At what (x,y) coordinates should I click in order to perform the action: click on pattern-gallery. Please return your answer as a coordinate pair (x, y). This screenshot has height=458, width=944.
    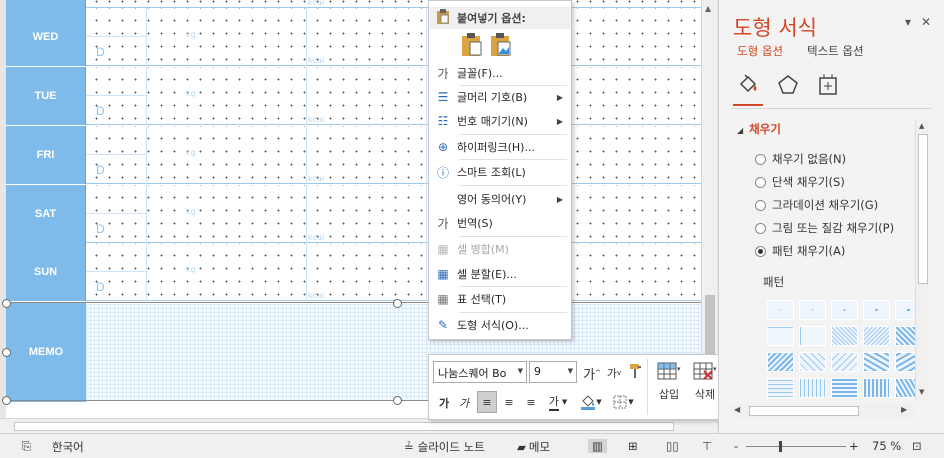
    Looking at the image, I should click on (842, 355).